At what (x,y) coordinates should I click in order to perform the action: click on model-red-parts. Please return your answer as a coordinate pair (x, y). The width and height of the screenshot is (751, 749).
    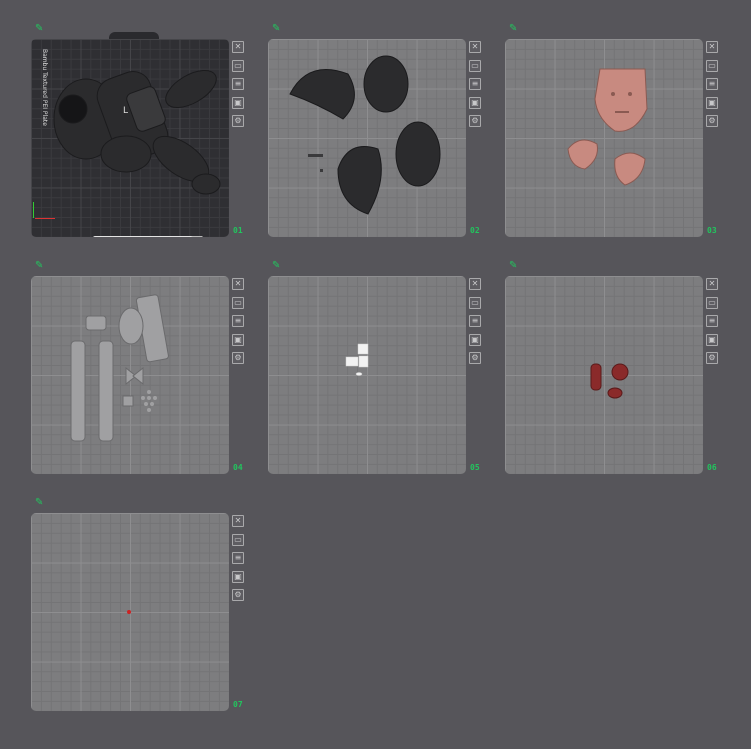
    Looking at the image, I should click on (604, 375).